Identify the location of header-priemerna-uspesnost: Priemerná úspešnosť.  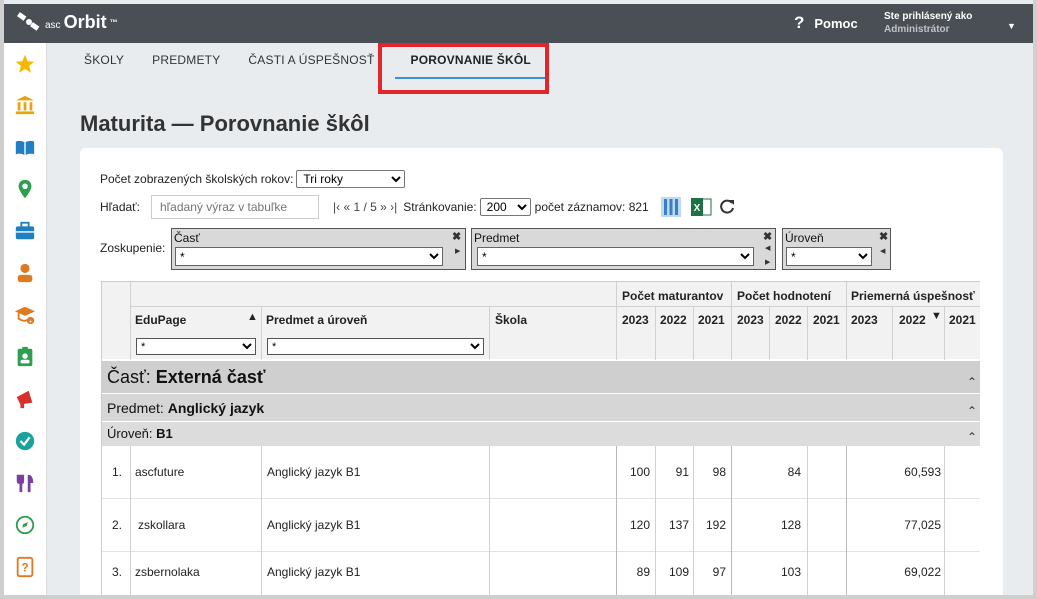
(913, 296).